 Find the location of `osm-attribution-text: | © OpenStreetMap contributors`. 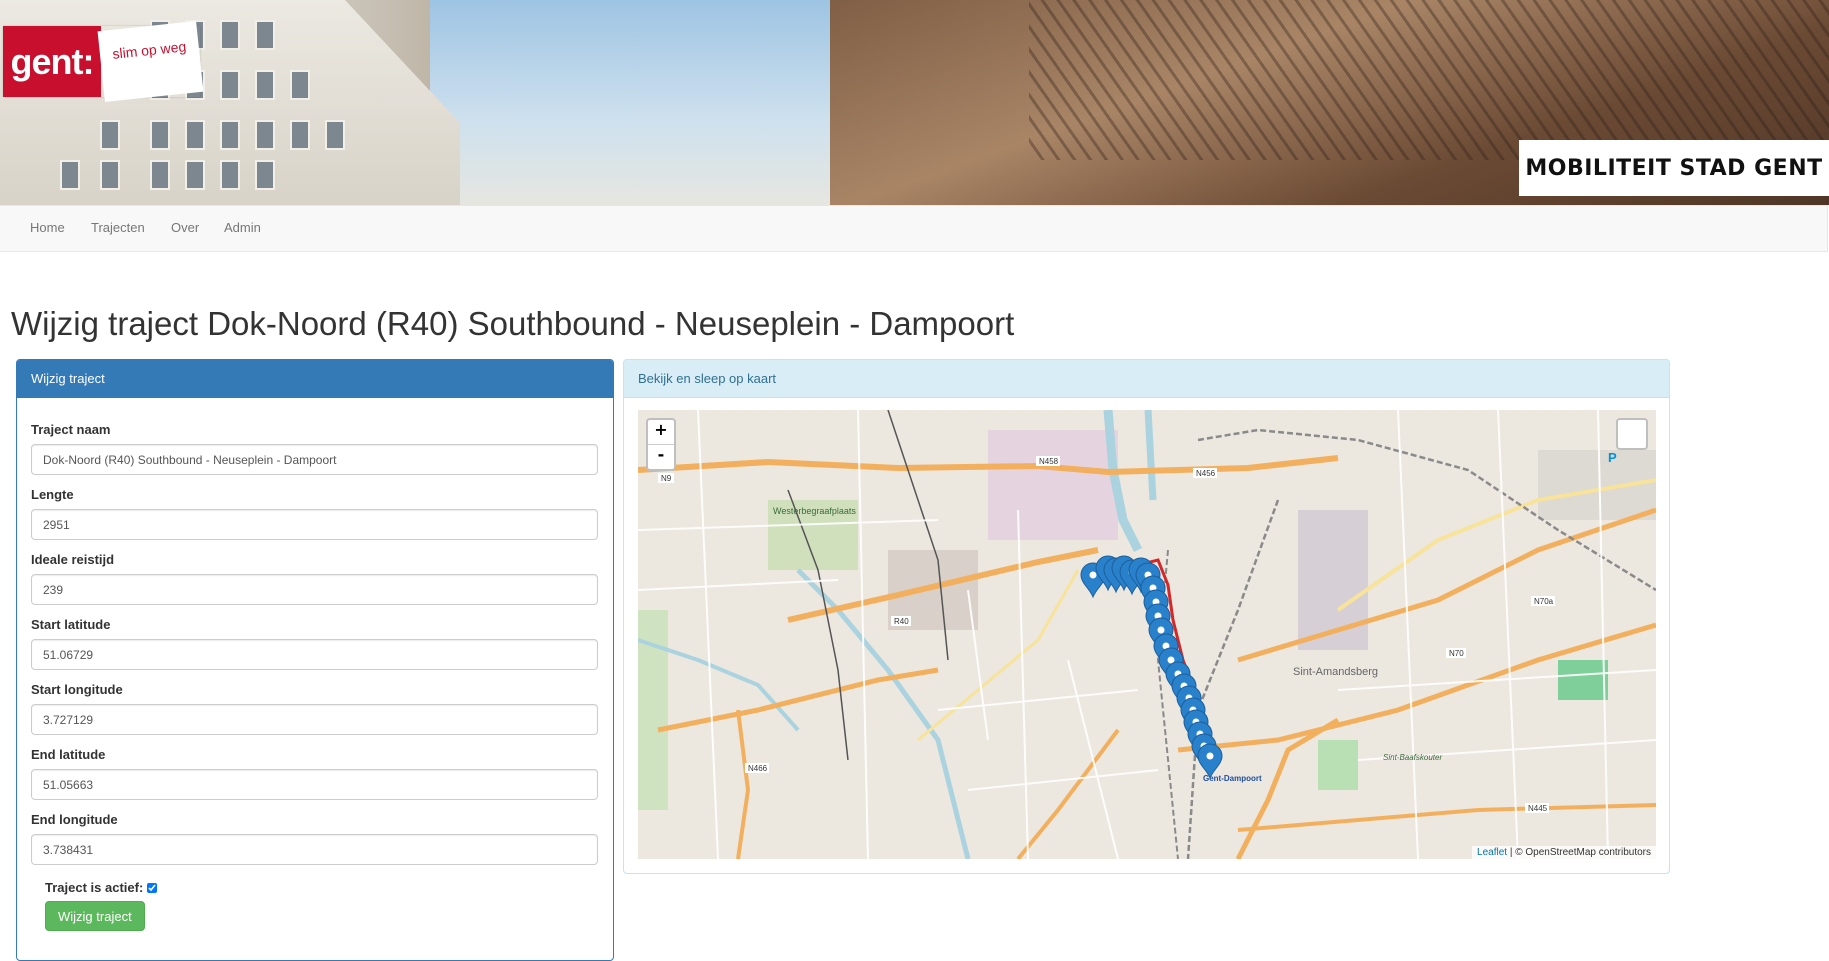

osm-attribution-text: | © OpenStreetMap contributors is located at coordinates (1579, 852).